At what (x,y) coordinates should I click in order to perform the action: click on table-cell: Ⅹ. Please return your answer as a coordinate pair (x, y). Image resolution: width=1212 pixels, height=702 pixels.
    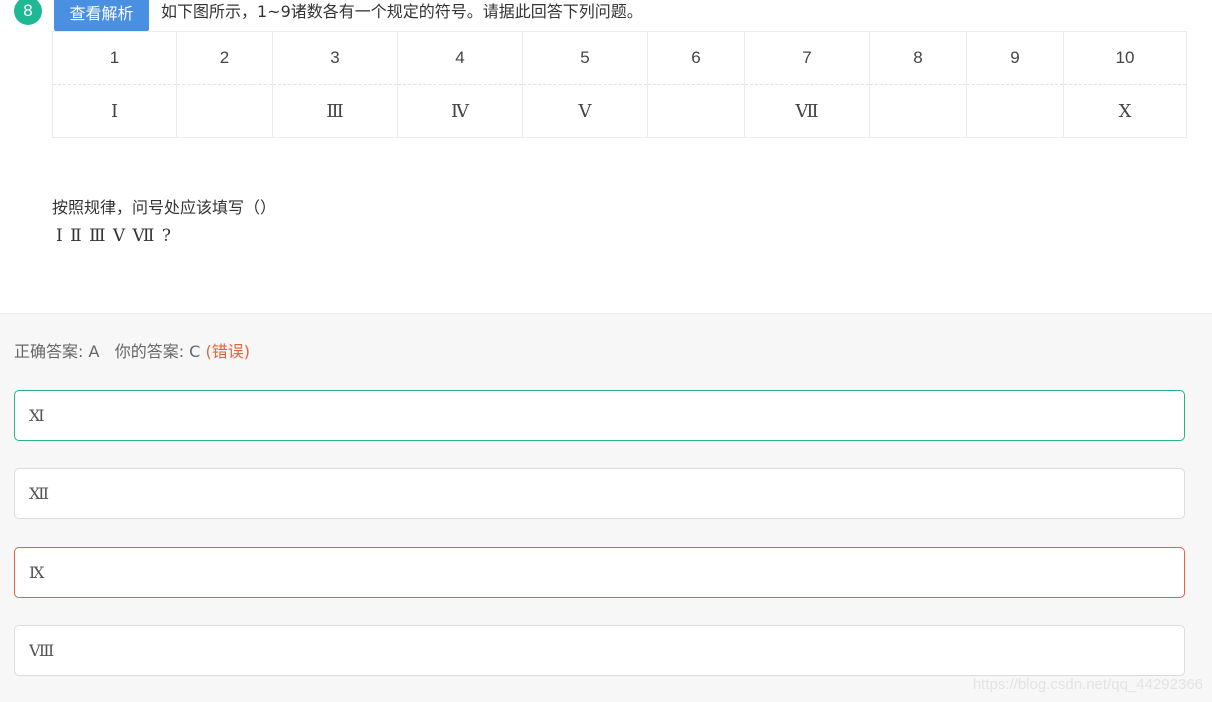
    Looking at the image, I should click on (1125, 111).